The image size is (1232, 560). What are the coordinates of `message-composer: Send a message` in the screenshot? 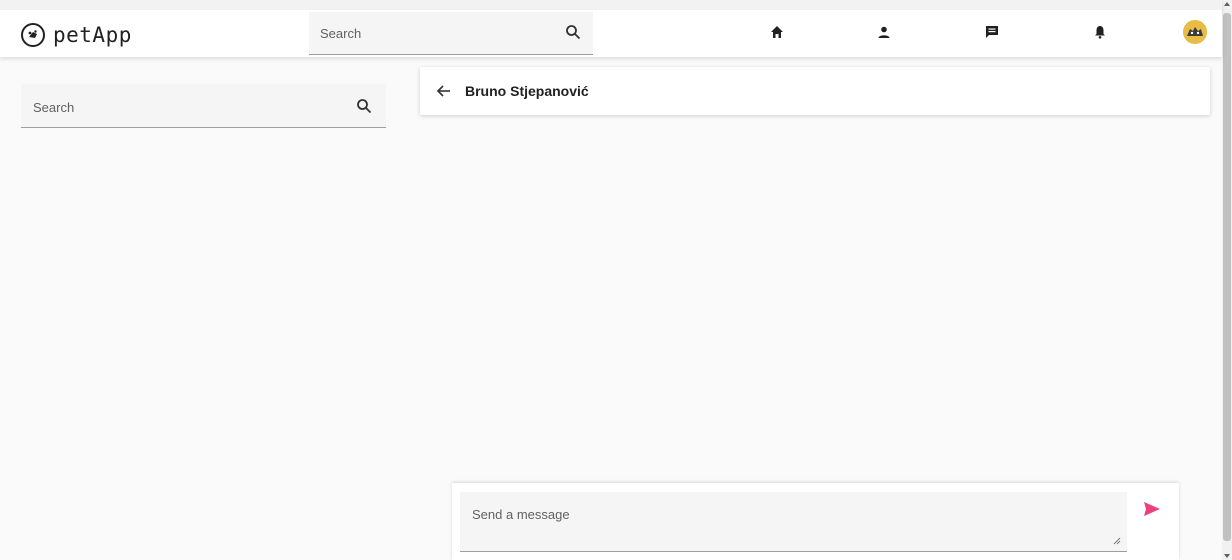 It's located at (815, 521).